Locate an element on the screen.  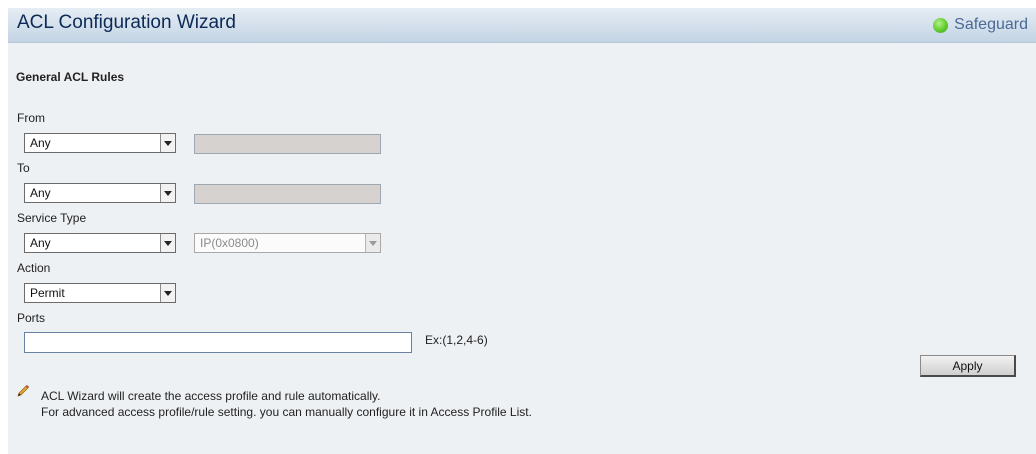
ethertype-select: IP(0x0800) is located at coordinates (287, 243).